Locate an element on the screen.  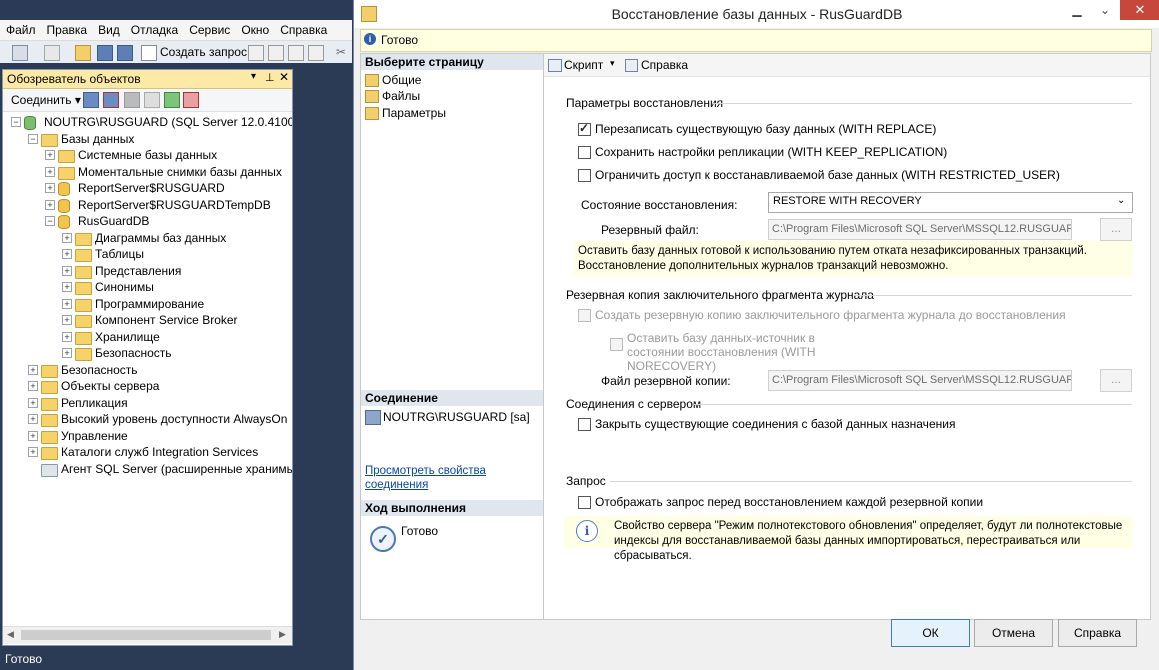
scrollbar-thumb is located at coordinates (146, 635).